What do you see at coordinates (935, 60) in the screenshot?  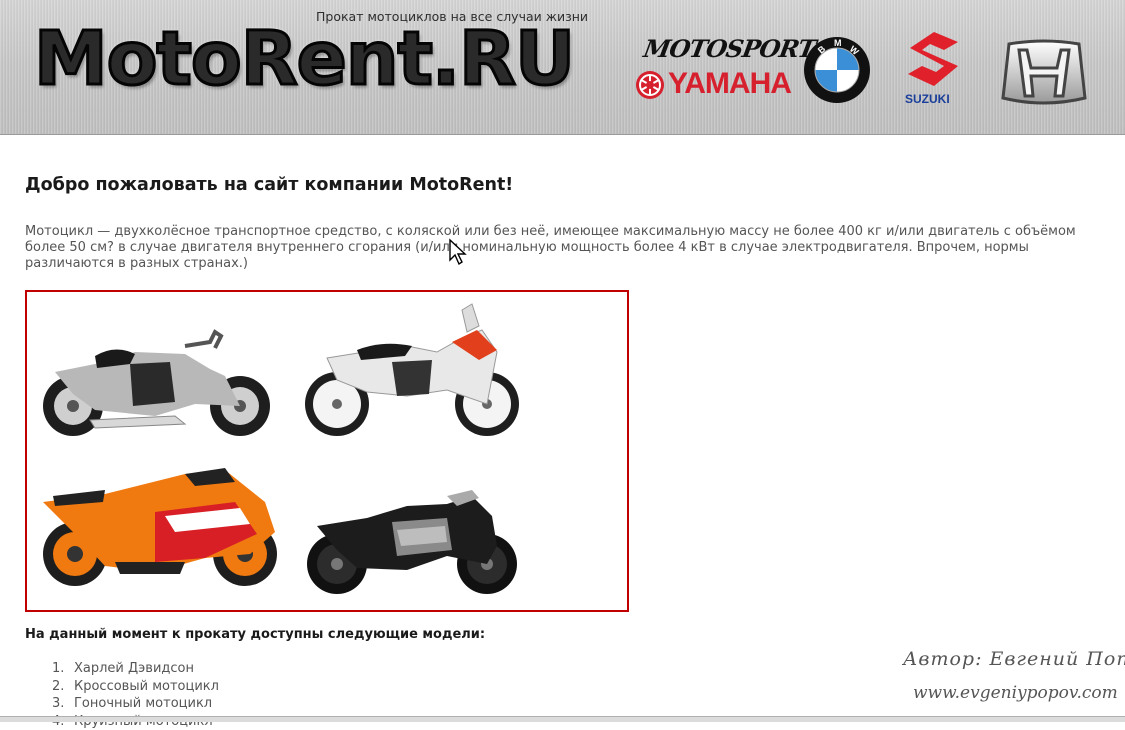 I see `suzuki-s-icon` at bounding box center [935, 60].